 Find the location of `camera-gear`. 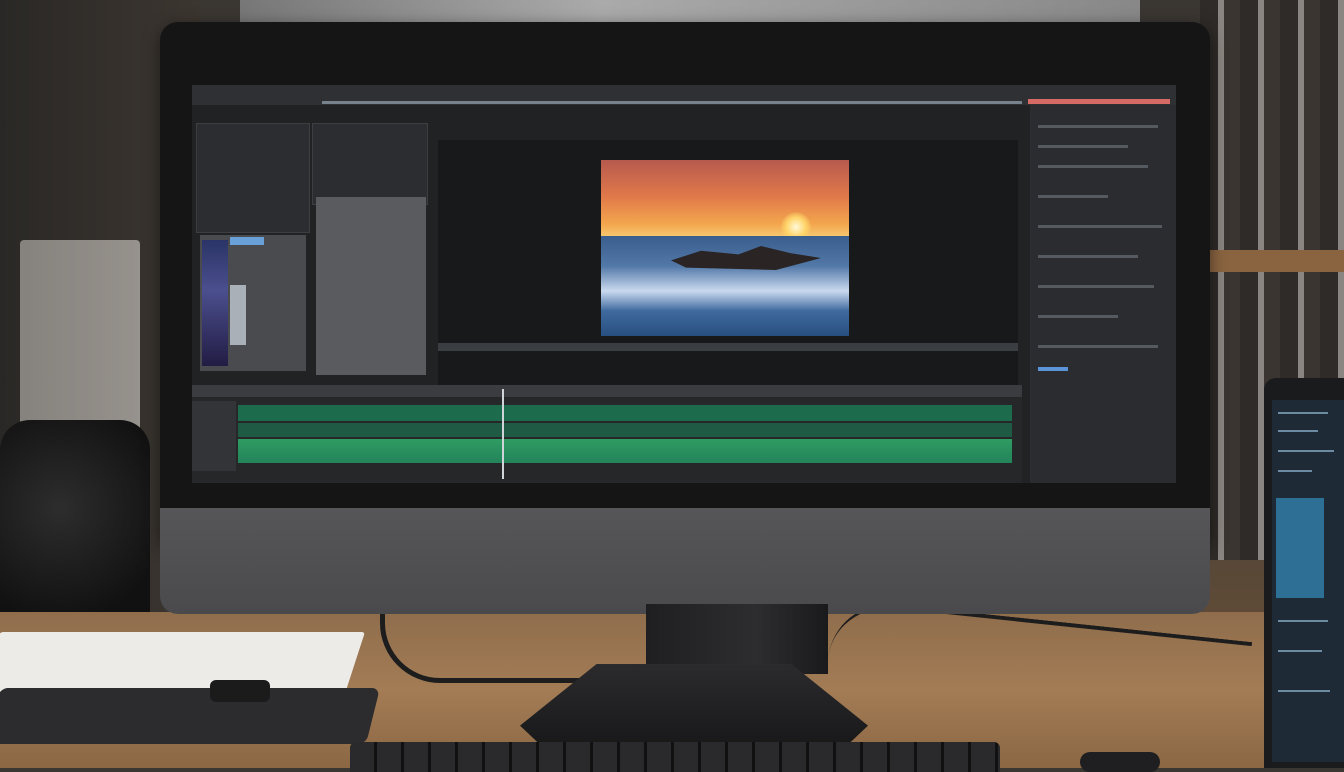

camera-gear is located at coordinates (75, 530).